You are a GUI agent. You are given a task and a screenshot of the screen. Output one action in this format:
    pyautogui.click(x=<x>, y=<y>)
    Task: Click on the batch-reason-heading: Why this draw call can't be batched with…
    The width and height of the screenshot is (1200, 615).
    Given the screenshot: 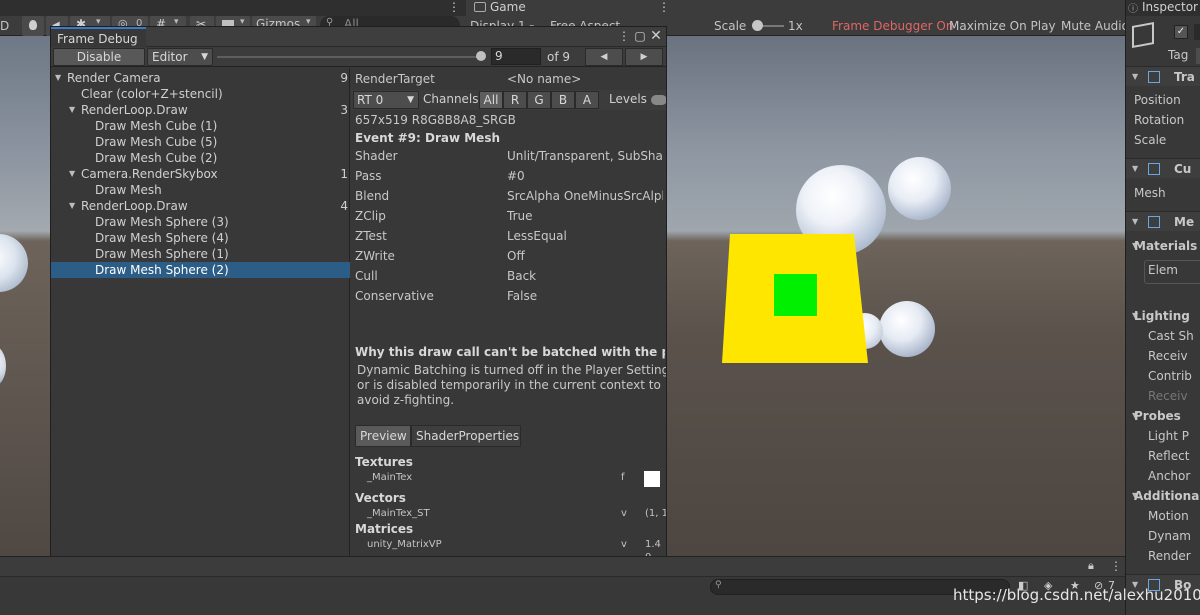 What is the action you would take?
    pyautogui.click(x=510, y=352)
    